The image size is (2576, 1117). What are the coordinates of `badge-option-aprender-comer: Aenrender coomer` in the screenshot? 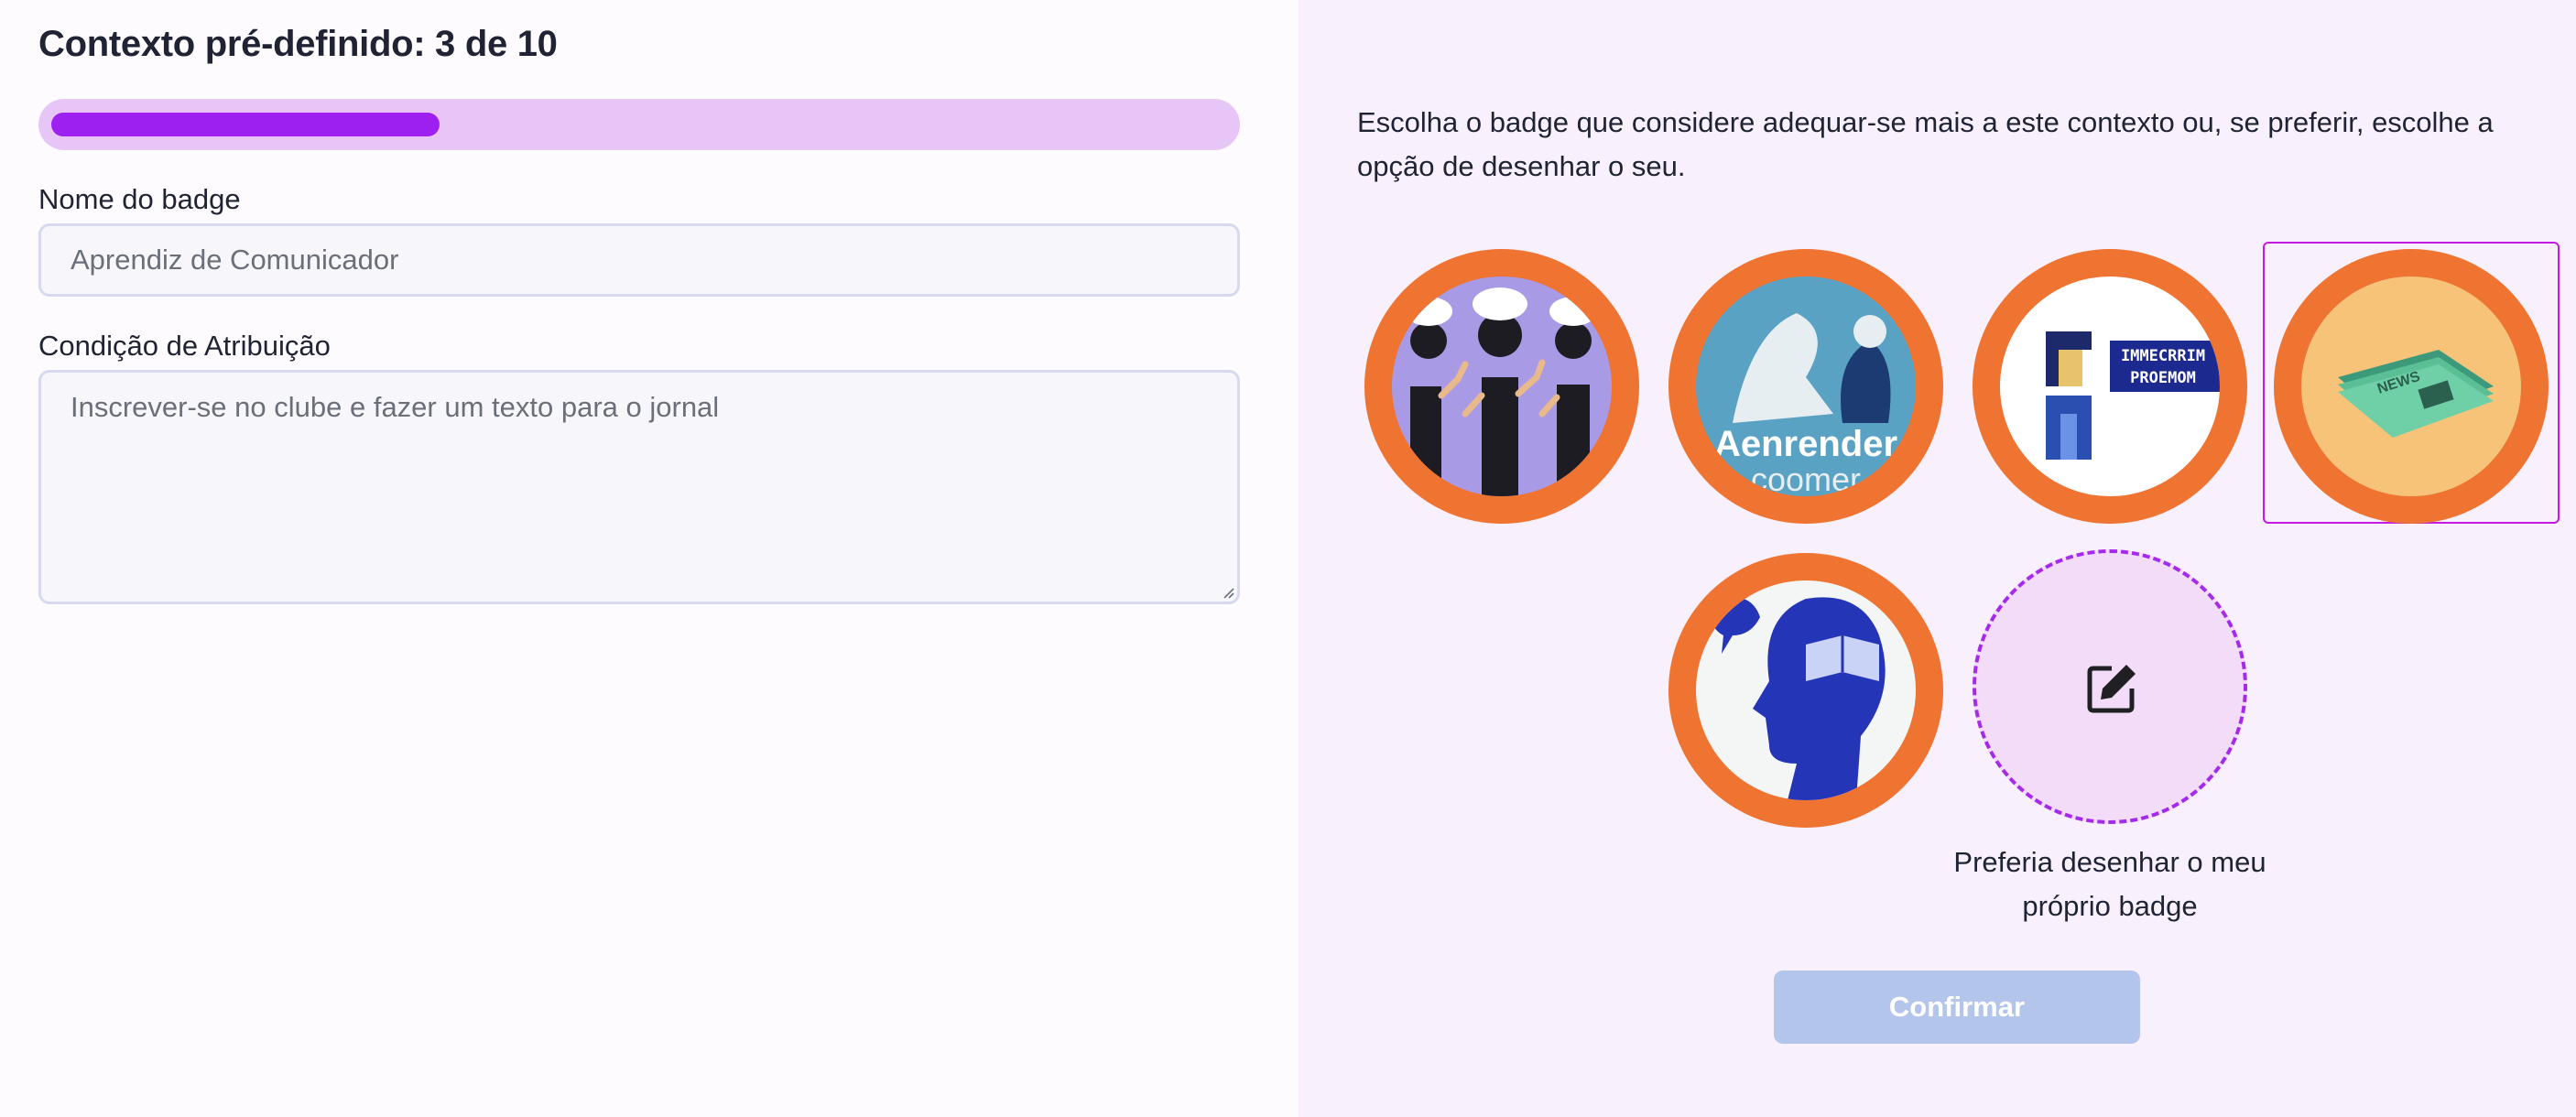 It's located at (1805, 386).